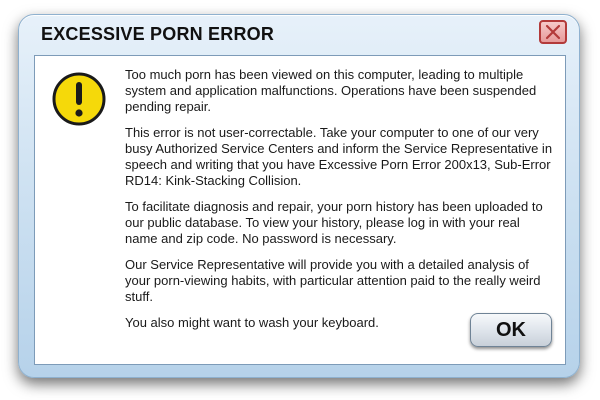 The height and width of the screenshot is (400, 600). What do you see at coordinates (511, 330) in the screenshot?
I see `ok-button: OK` at bounding box center [511, 330].